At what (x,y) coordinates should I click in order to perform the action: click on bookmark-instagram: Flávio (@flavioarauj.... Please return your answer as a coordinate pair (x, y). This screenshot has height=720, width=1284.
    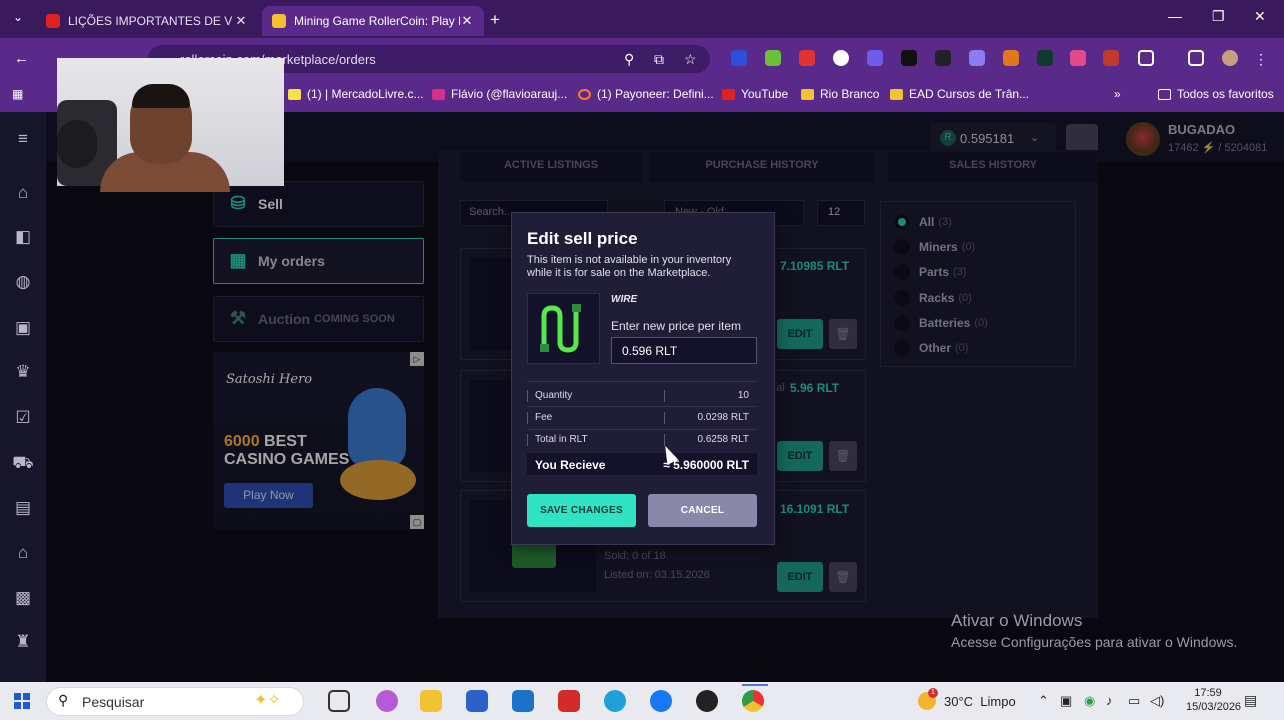
    Looking at the image, I should click on (499, 94).